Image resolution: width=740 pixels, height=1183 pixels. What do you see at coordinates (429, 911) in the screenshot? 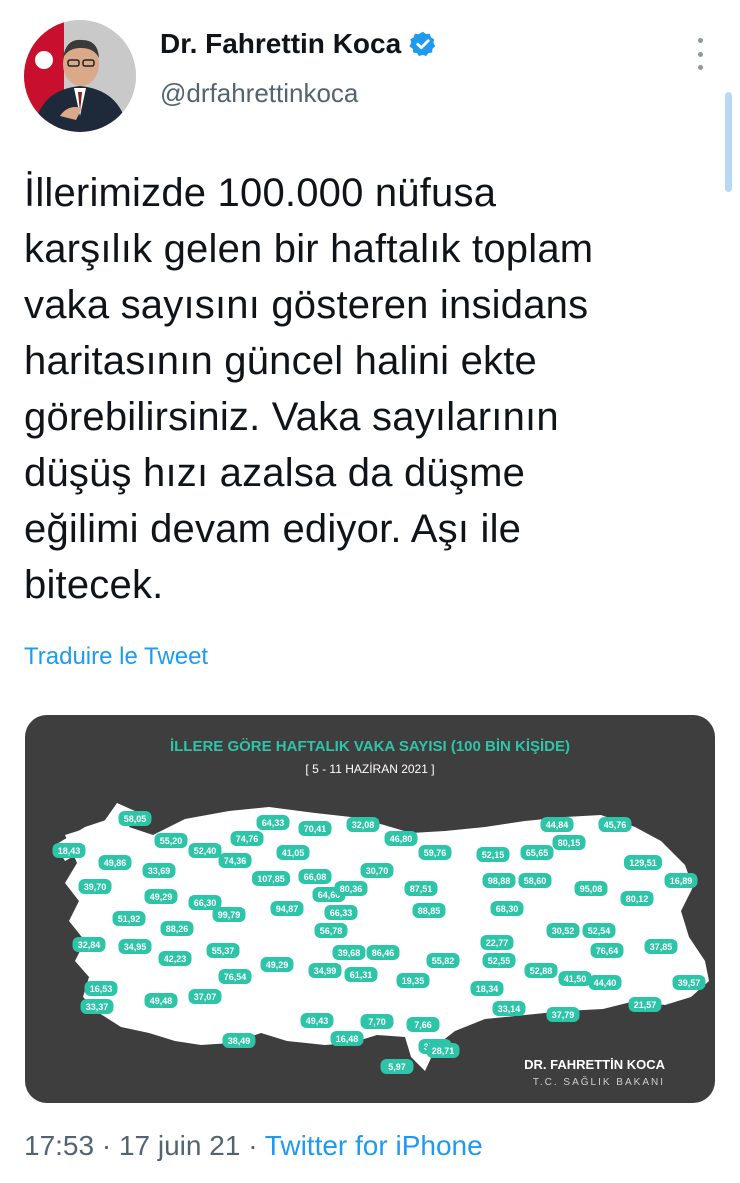
I see `province-value: 88,85` at bounding box center [429, 911].